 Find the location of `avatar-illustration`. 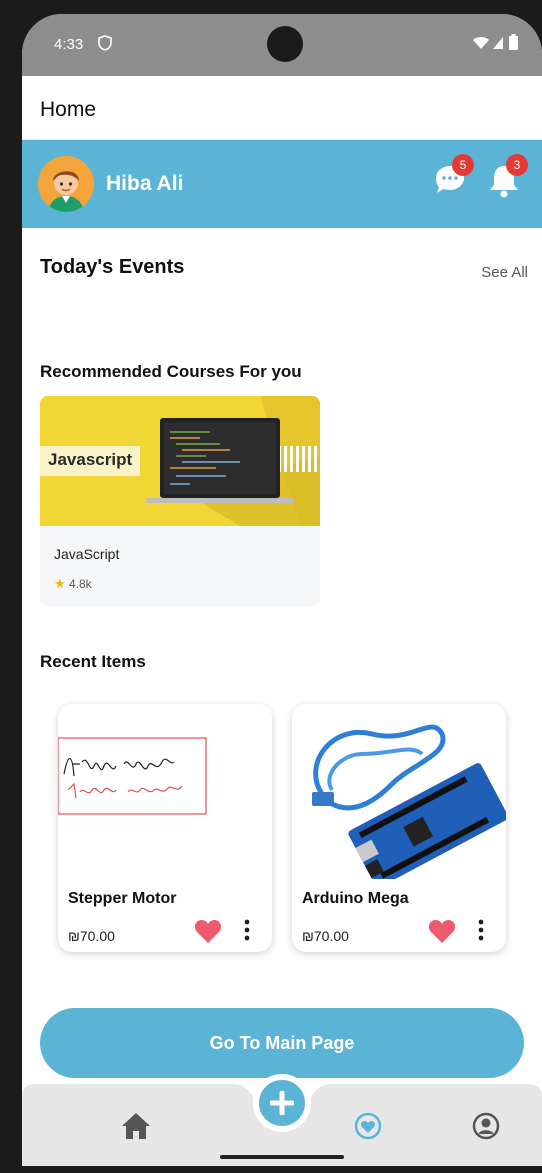

avatar-illustration is located at coordinates (66, 184).